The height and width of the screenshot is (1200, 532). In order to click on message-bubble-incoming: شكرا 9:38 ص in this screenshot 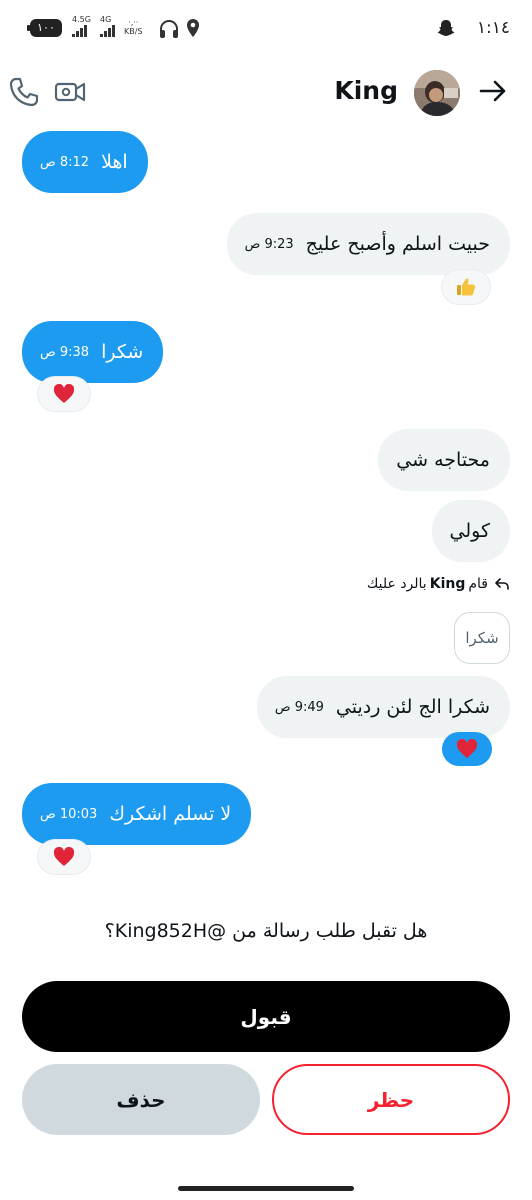, I will do `click(93, 352)`.